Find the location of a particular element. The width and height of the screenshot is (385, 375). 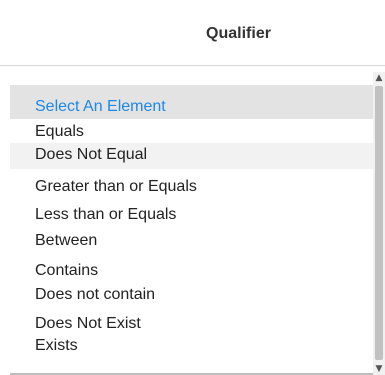

scrollbar-thumb is located at coordinates (379, 223).